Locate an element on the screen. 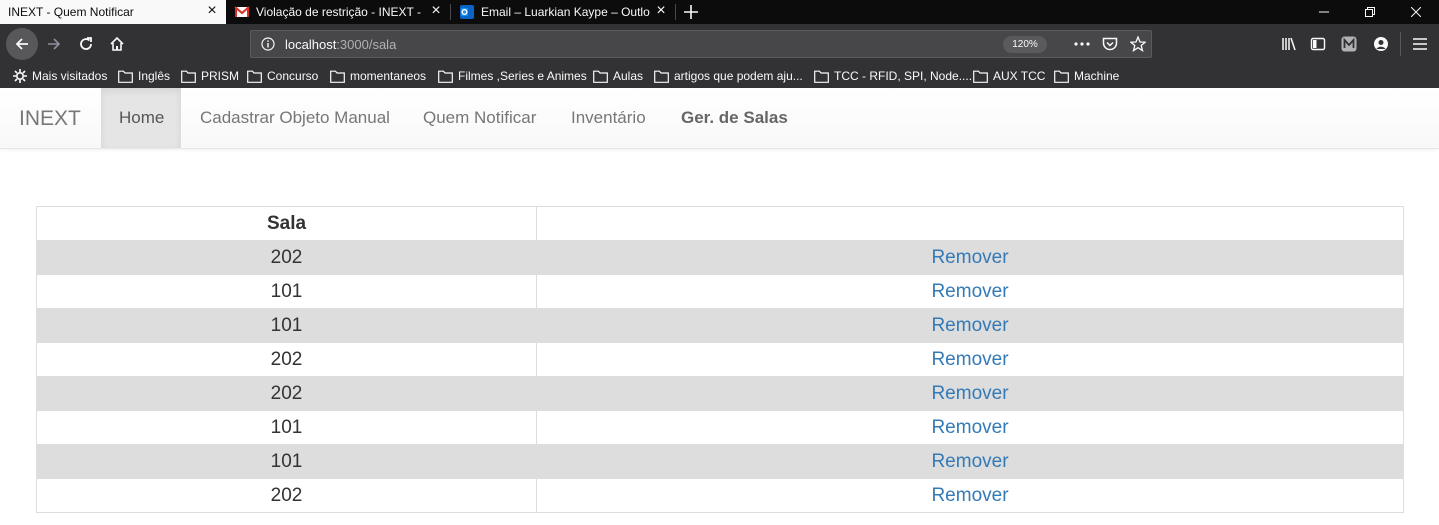 The image size is (1439, 525). toolbar-separator is located at coordinates (1400, 44).